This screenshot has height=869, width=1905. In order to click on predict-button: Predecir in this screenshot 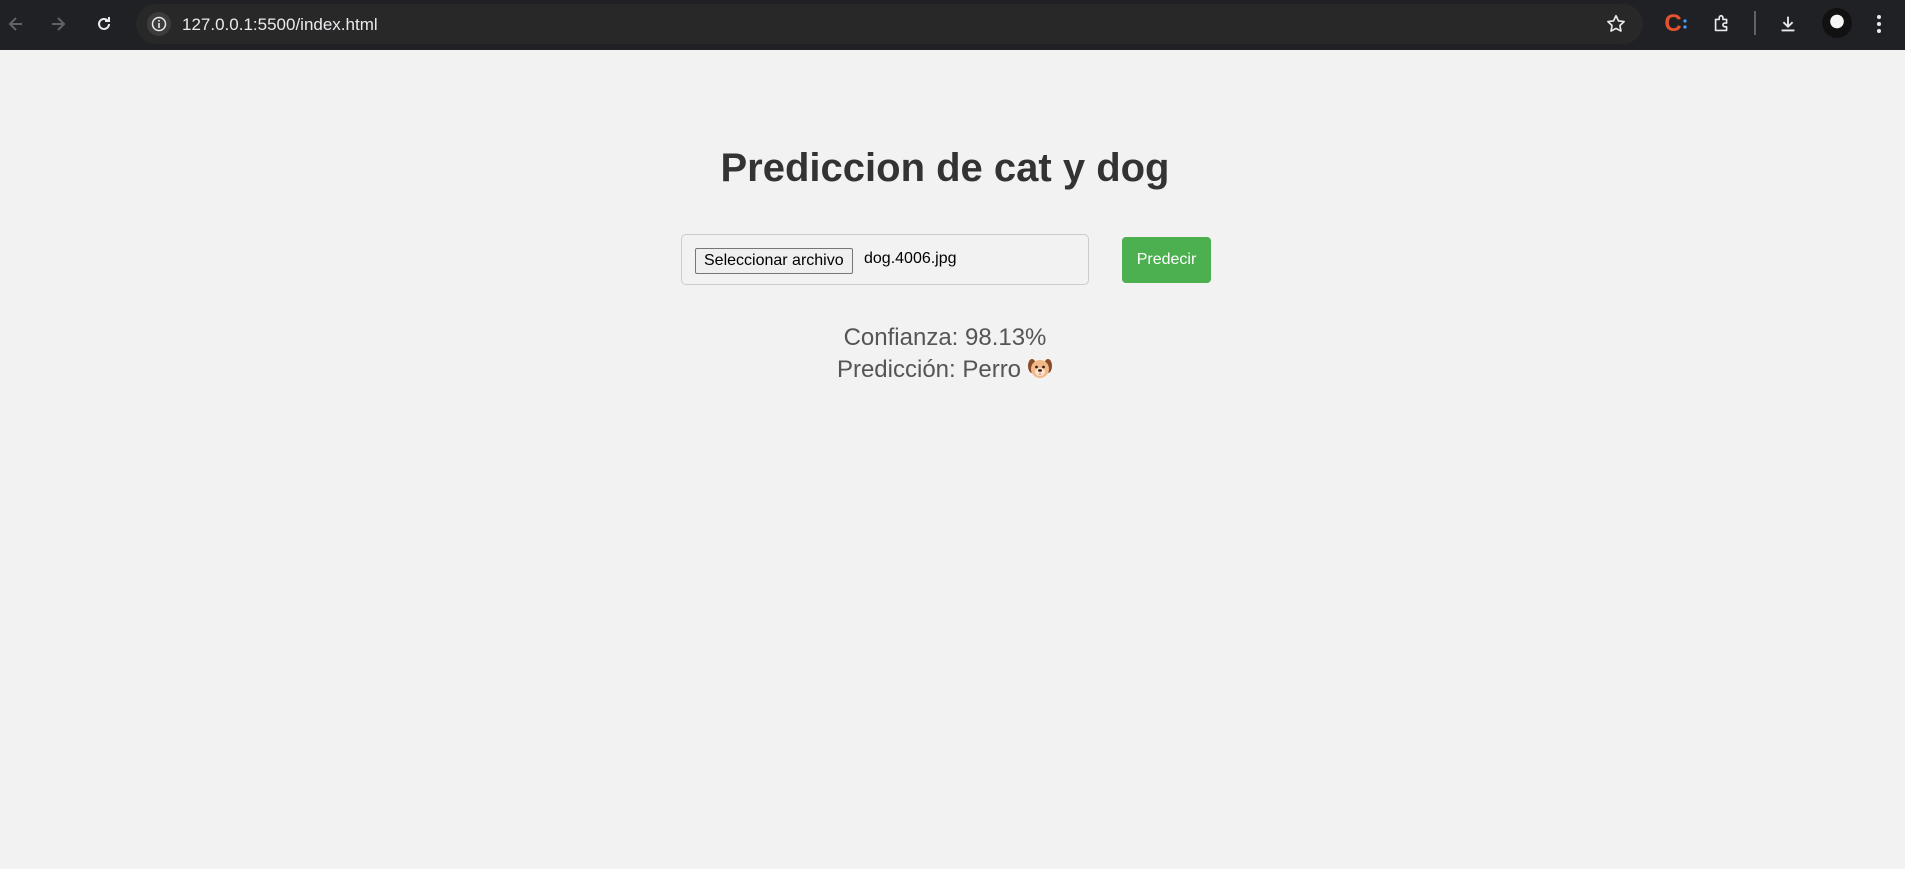, I will do `click(1166, 260)`.